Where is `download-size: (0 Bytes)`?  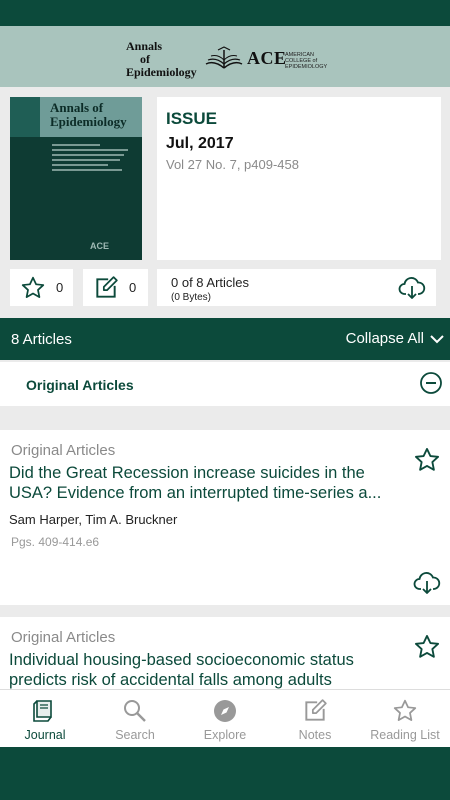 download-size: (0 Bytes) is located at coordinates (191, 297).